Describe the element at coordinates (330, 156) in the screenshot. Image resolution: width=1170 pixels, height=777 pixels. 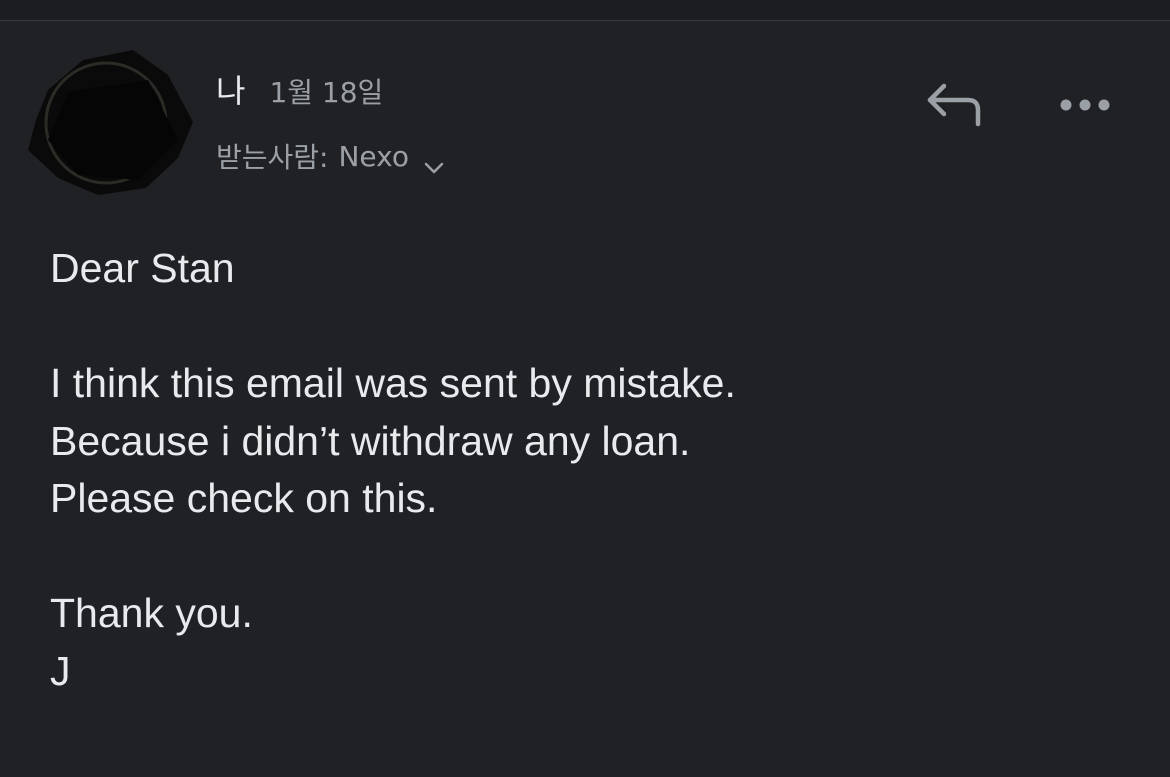
I see `recipient-details-toggle: 받는사람: Nexo` at that location.